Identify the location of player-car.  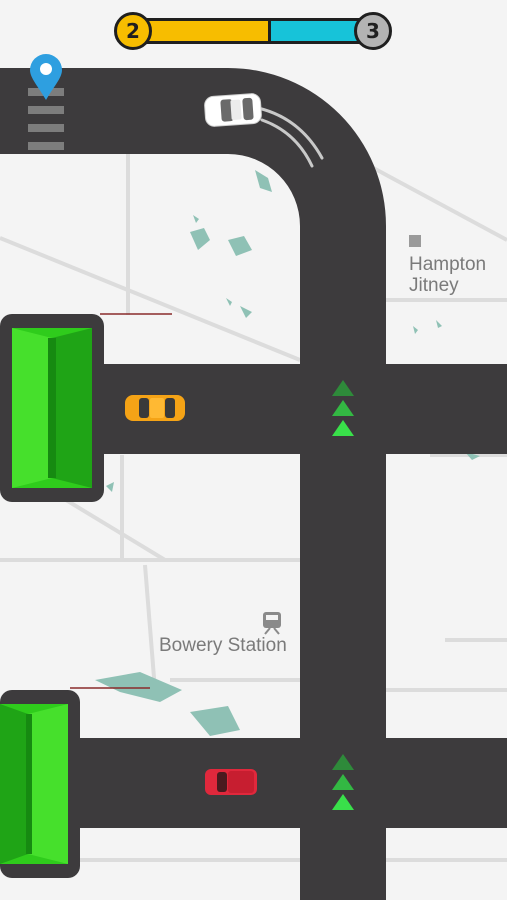
(233, 110).